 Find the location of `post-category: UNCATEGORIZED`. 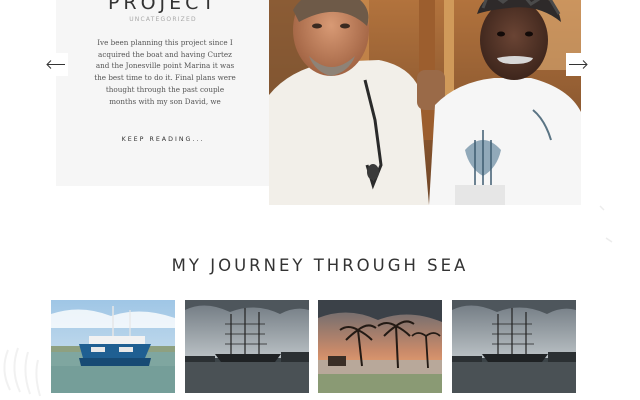

post-category: UNCATEGORIZED is located at coordinates (163, 19).